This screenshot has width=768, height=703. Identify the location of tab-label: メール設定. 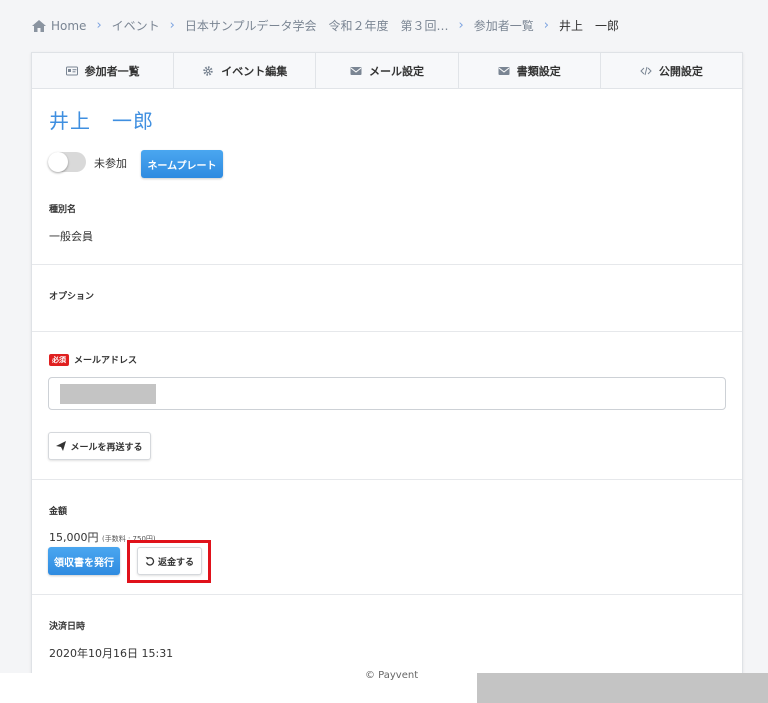
(396, 71).